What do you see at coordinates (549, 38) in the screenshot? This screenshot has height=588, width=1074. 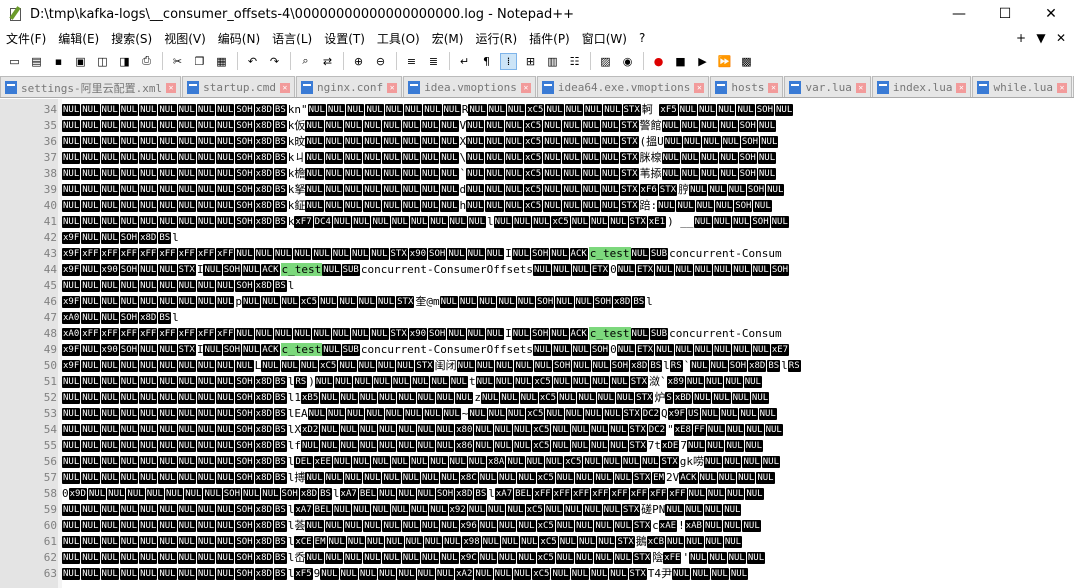 I see `menu-item-10: 插件(P)` at bounding box center [549, 38].